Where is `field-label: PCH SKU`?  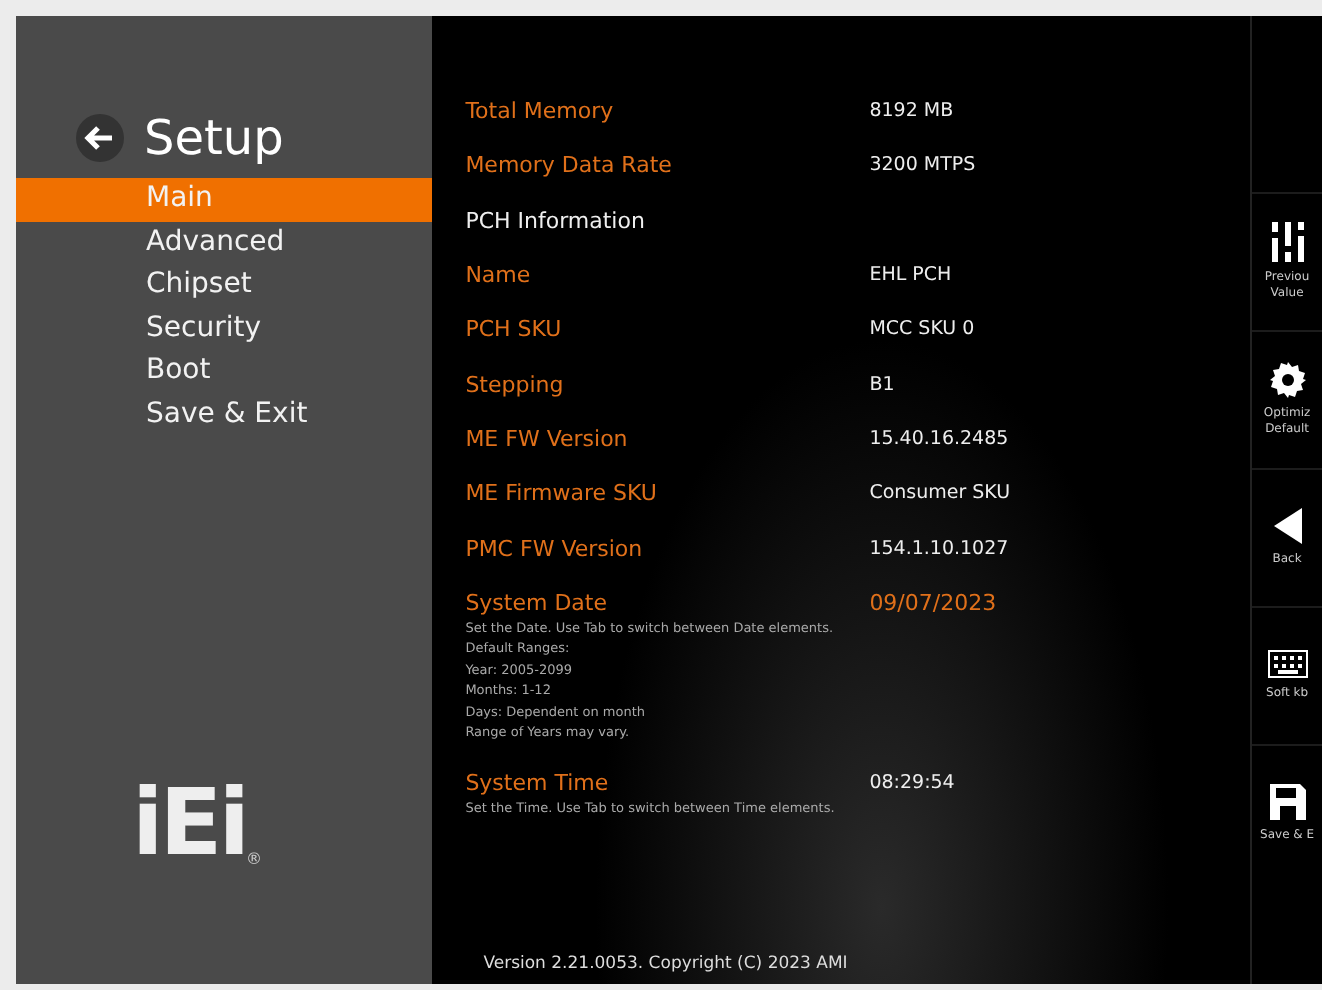
field-label: PCH SKU is located at coordinates (667, 329).